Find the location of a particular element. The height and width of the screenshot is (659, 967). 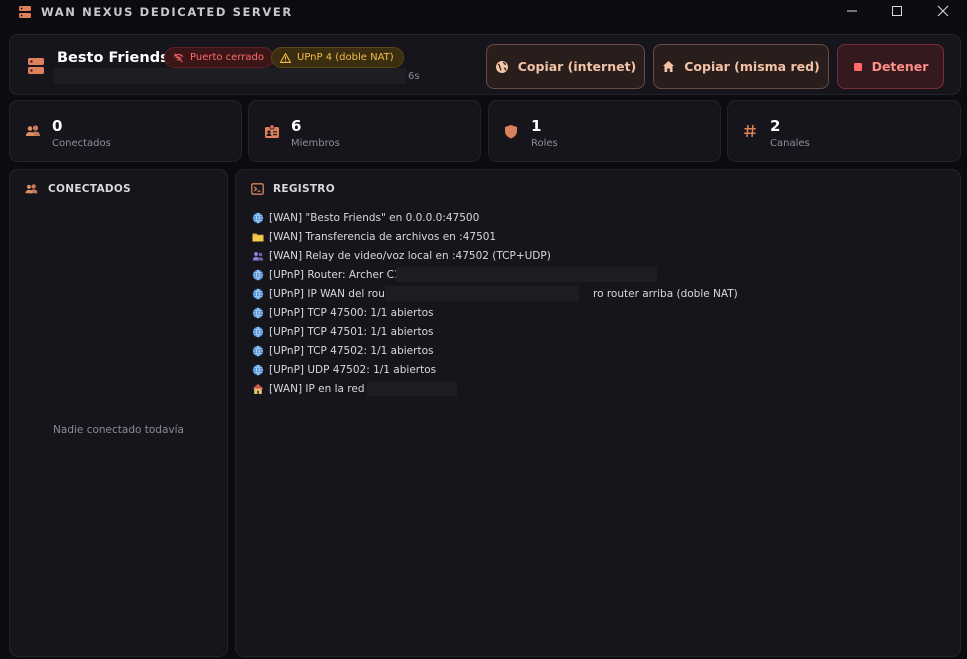

maximize-icon is located at coordinates (897, 11).